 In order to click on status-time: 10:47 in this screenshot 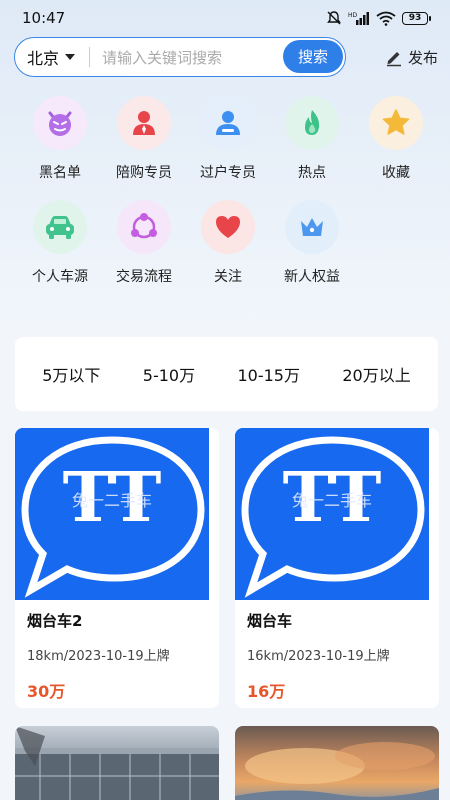, I will do `click(44, 18)`.